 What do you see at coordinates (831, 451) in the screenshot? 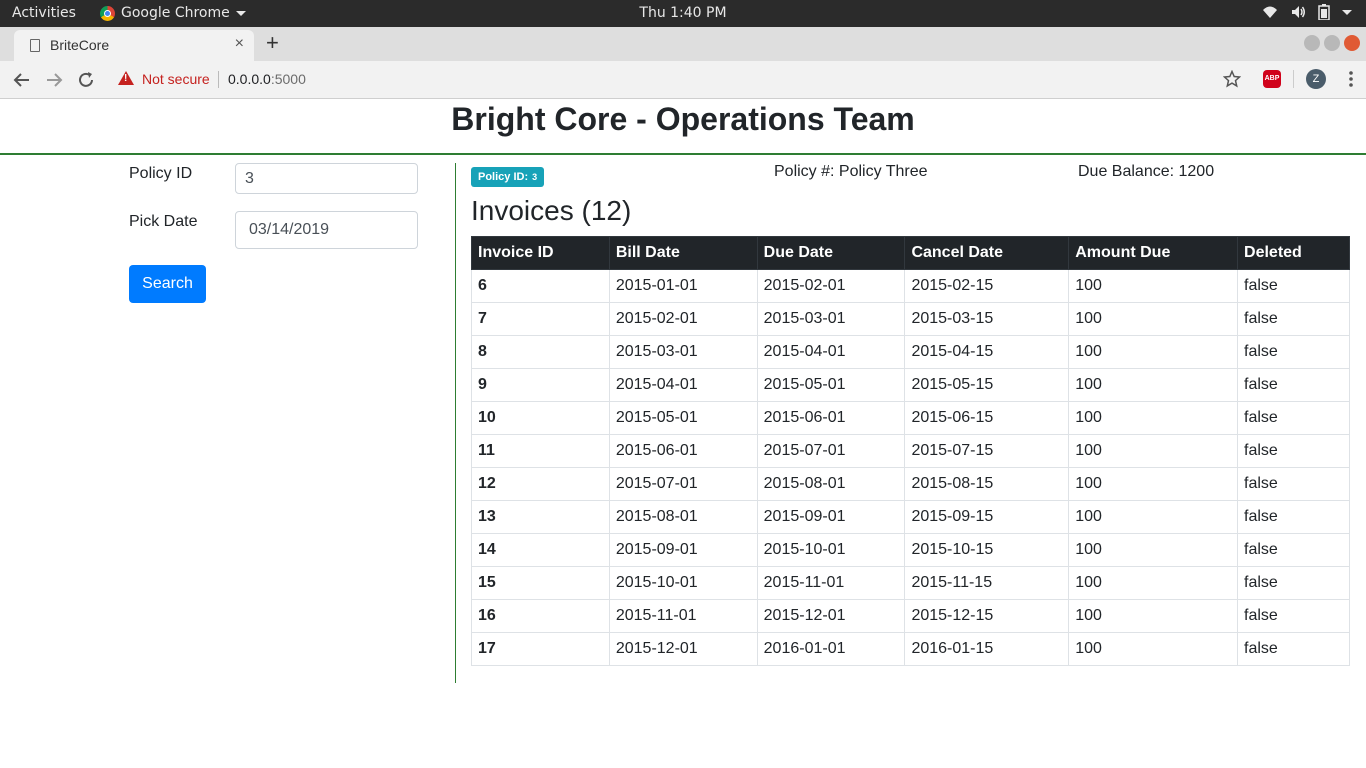
I see `cell-due-date: 2015-07-01` at bounding box center [831, 451].